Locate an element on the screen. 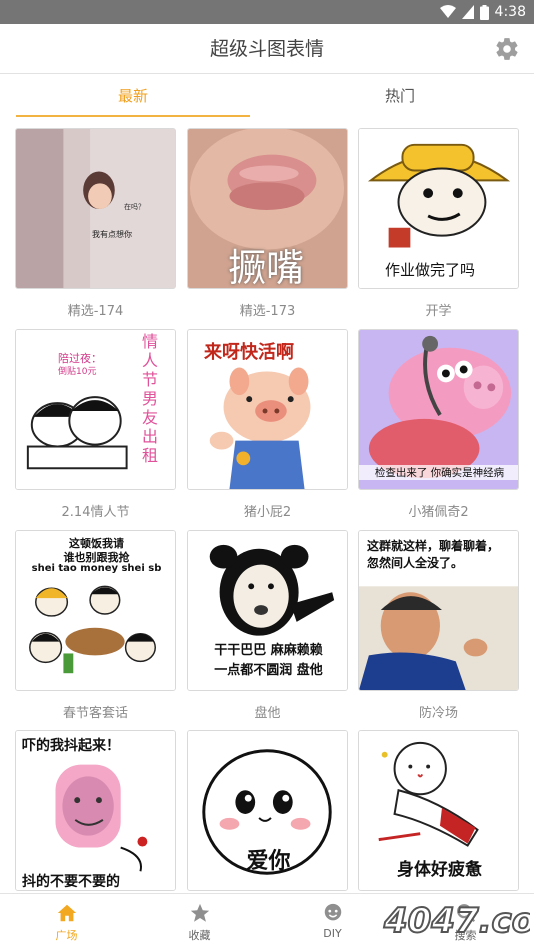 Image resolution: width=534 pixels, height=949 pixels. sticker-text: 检查出来了 你确实是神经病 is located at coordinates (438, 472).